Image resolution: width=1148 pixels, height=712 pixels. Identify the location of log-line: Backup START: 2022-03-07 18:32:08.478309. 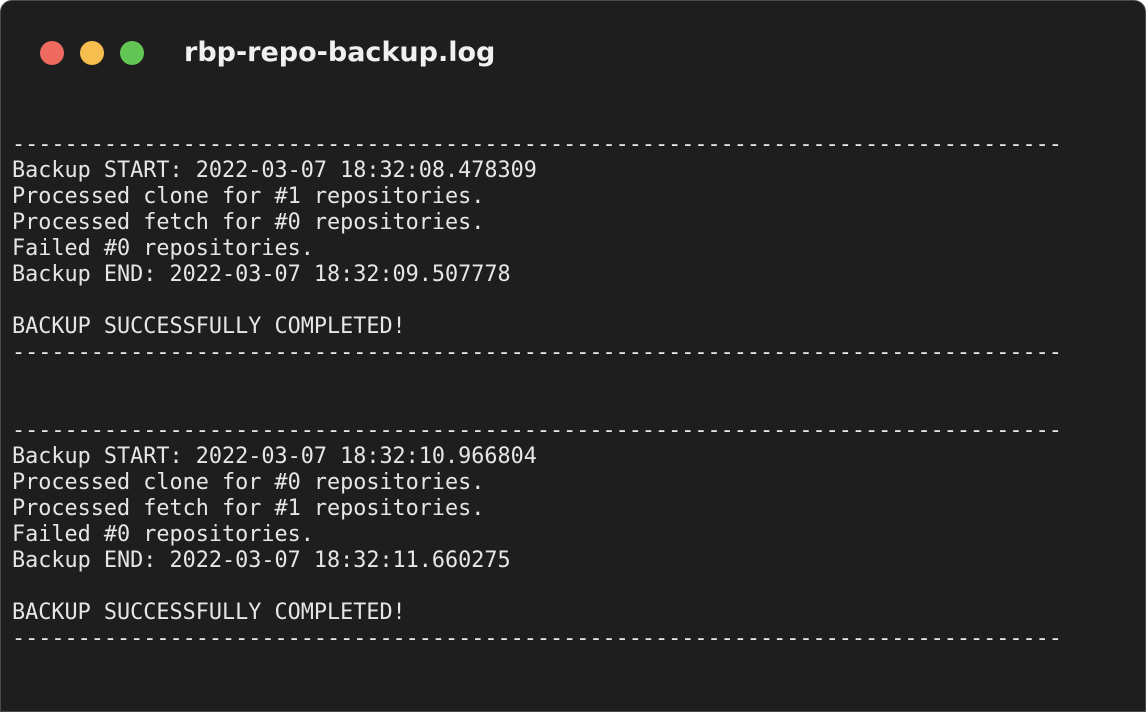
(274, 170).